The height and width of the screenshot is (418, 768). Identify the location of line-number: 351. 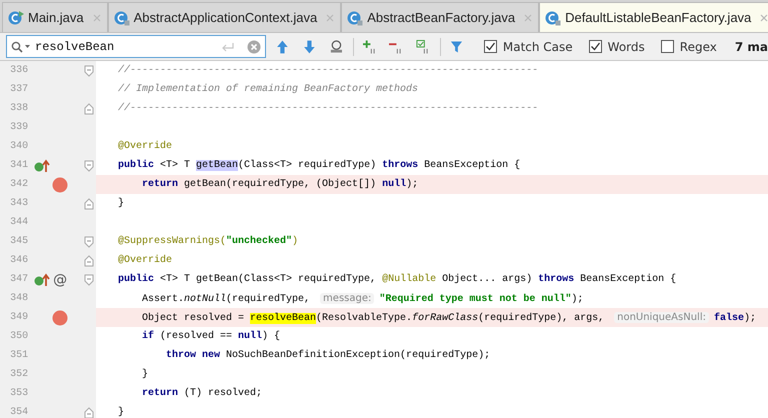
(18, 355).